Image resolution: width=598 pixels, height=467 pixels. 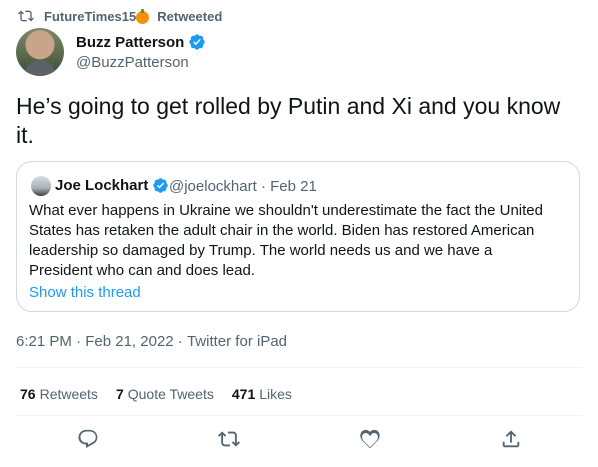 I want to click on quote-tweets-stat: 7 Quote Tweets, so click(x=165, y=394).